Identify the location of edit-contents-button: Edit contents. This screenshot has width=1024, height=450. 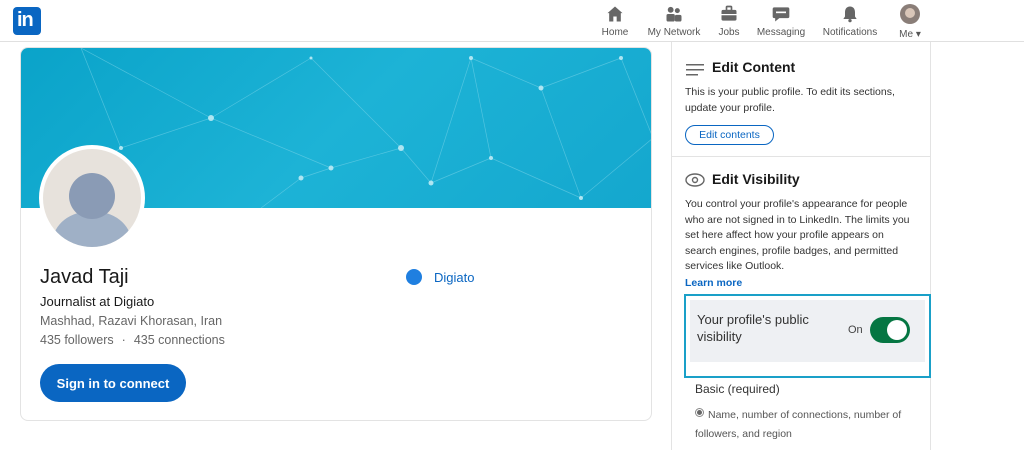
(729, 135).